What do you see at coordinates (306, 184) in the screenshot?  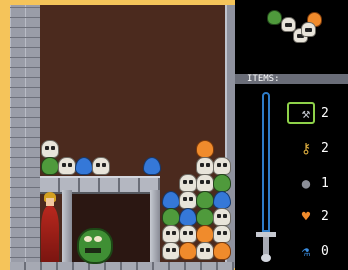 I see `bomb-icon: ●` at bounding box center [306, 184].